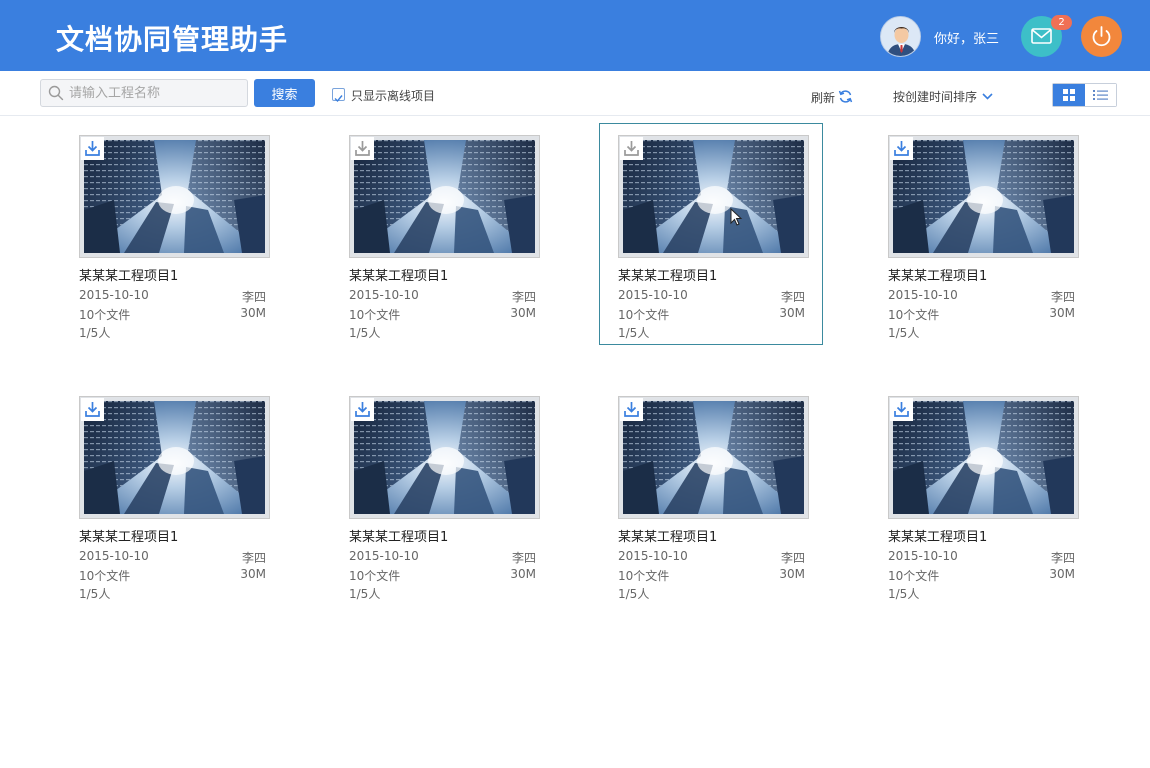 This screenshot has height=768, width=1150. Describe the element at coordinates (56, 93) in the screenshot. I see `search-icon` at that location.